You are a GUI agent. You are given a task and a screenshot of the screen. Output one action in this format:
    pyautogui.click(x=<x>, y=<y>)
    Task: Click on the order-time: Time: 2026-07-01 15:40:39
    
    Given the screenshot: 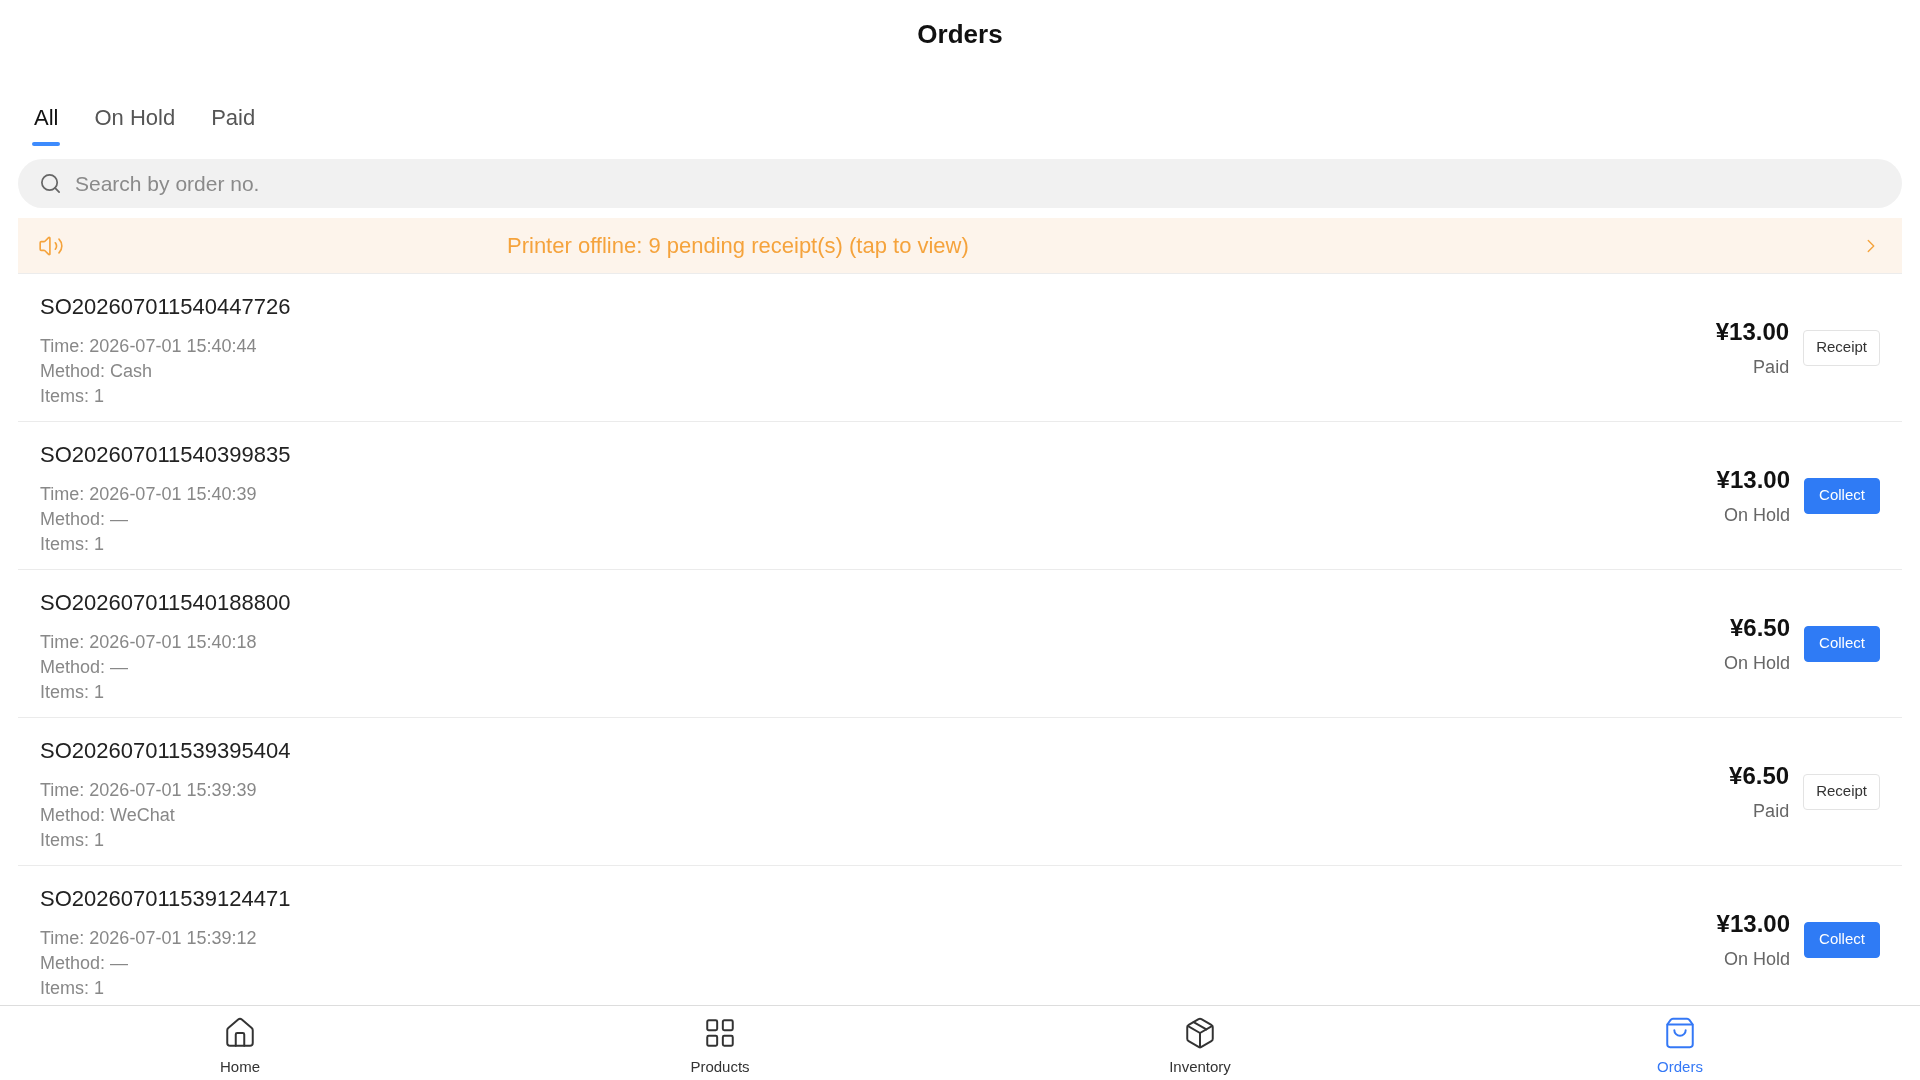 What is the action you would take?
    pyautogui.click(x=148, y=494)
    